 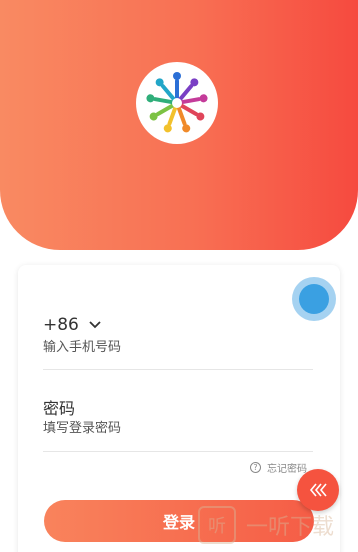 I want to click on country-code-selector: +86, so click(x=72, y=325).